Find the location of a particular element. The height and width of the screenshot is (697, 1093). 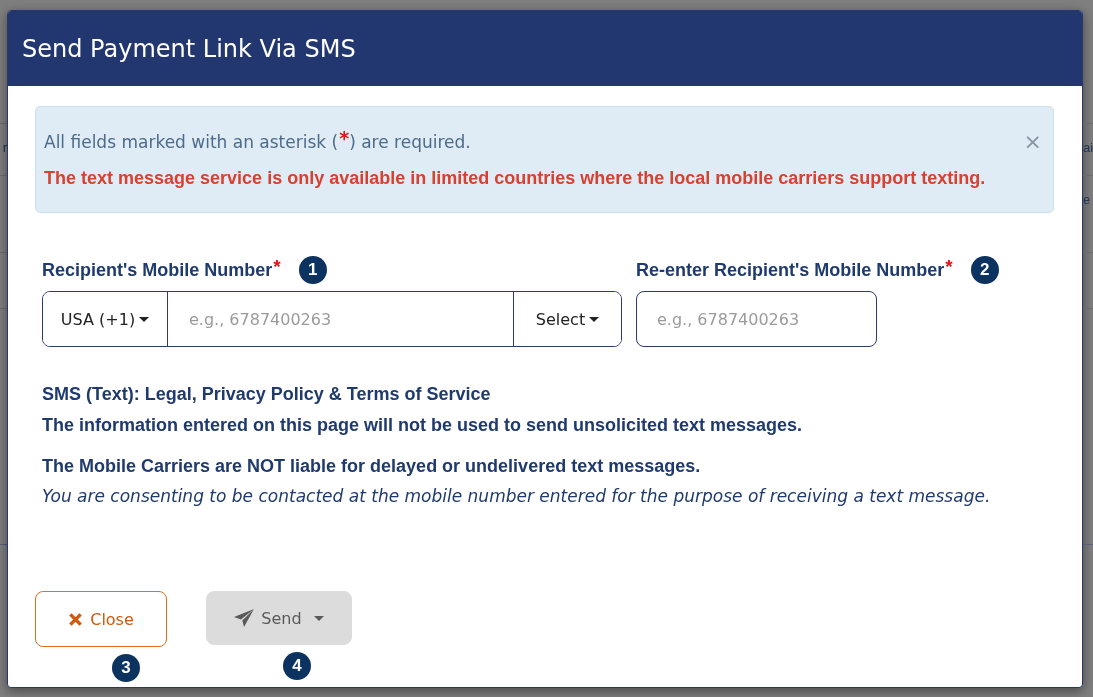

legal-heading: SMS (Text): Legal, Privacy Policy & Terms of Service is located at coordinates (266, 394).